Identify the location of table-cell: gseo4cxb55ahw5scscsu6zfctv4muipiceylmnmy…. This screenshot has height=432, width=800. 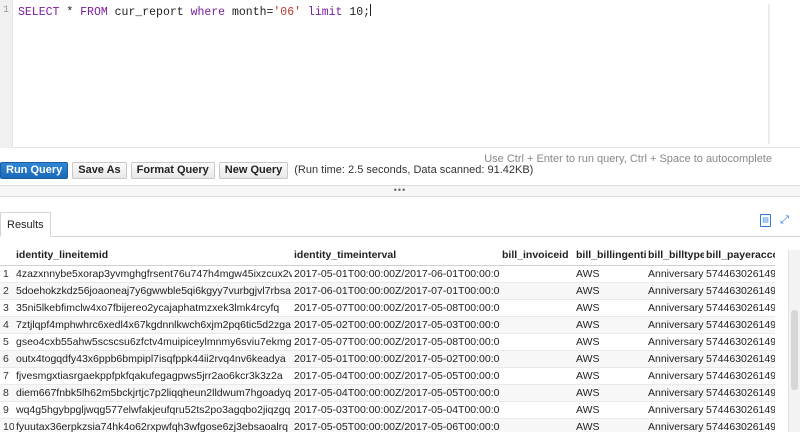
(153, 342).